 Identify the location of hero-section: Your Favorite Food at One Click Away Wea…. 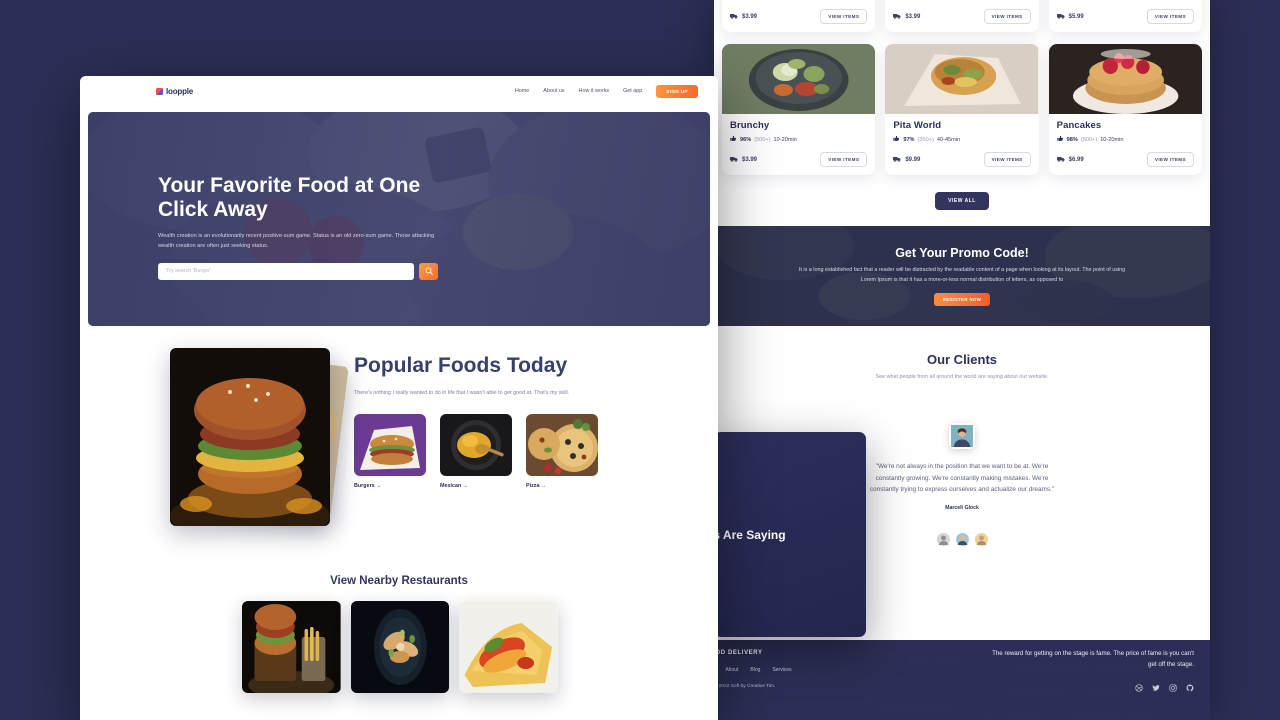
(399, 219).